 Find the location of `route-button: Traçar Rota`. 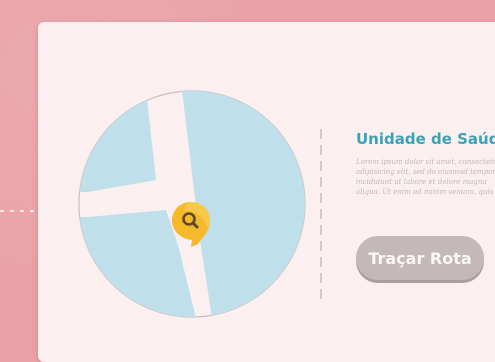

route-button: Traçar Rota is located at coordinates (420, 258).